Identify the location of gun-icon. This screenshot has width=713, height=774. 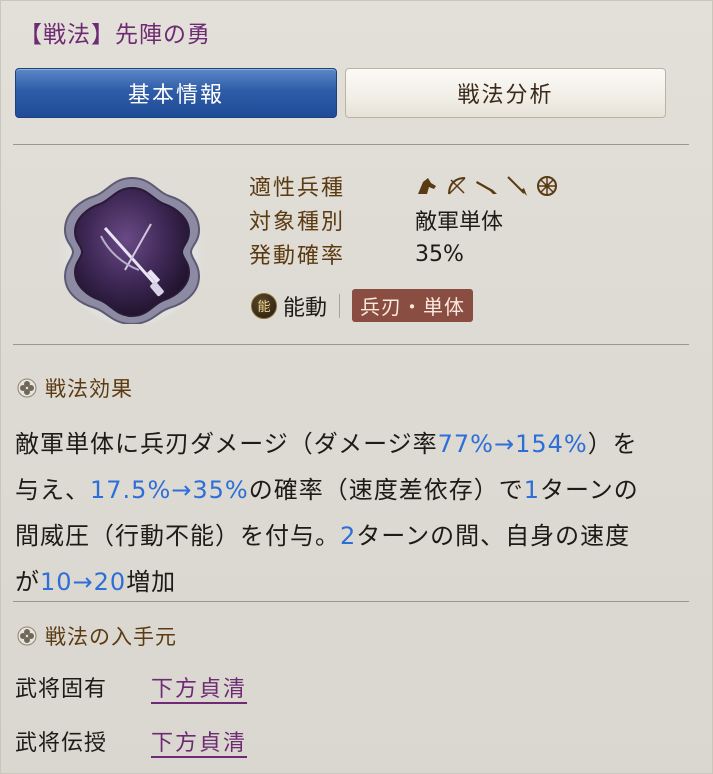
(486, 187).